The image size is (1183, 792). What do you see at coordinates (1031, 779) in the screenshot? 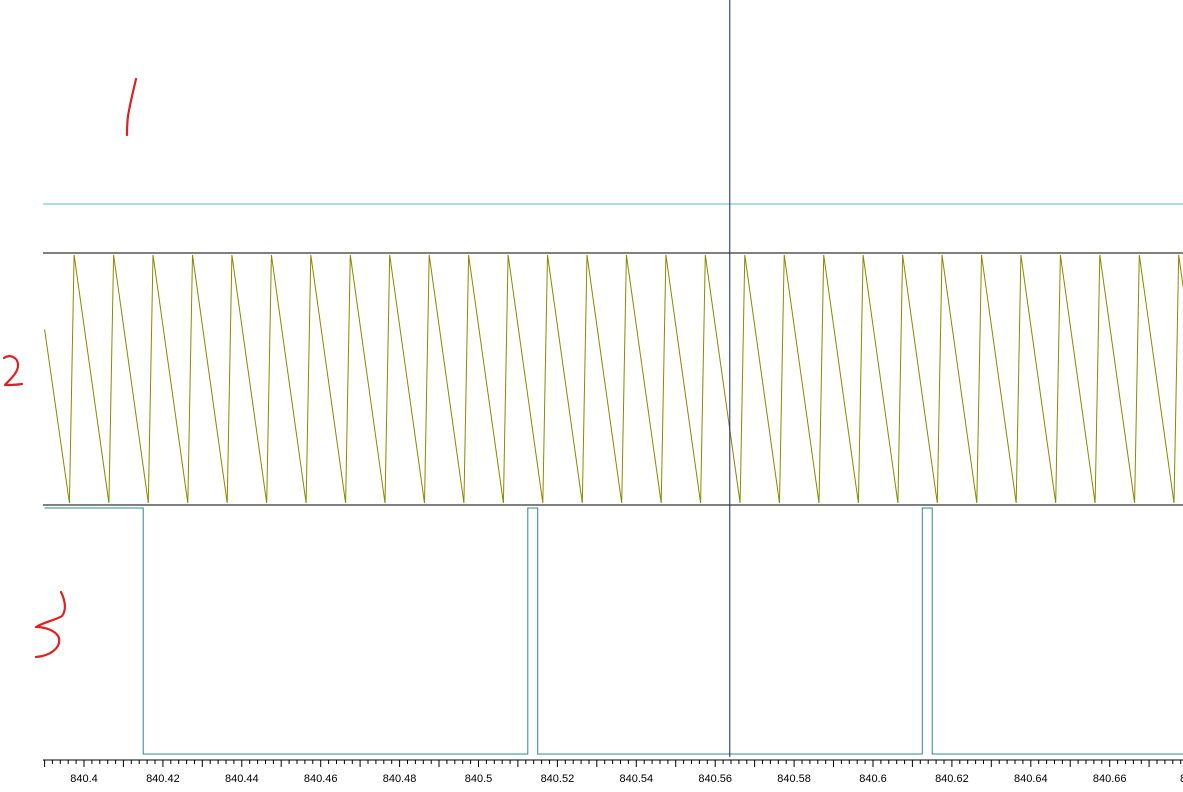
I see `x-tick-label: 840.64` at bounding box center [1031, 779].